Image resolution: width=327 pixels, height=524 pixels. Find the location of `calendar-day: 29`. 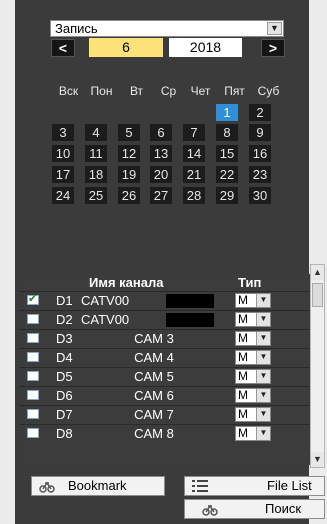

calendar-day: 29 is located at coordinates (227, 195).